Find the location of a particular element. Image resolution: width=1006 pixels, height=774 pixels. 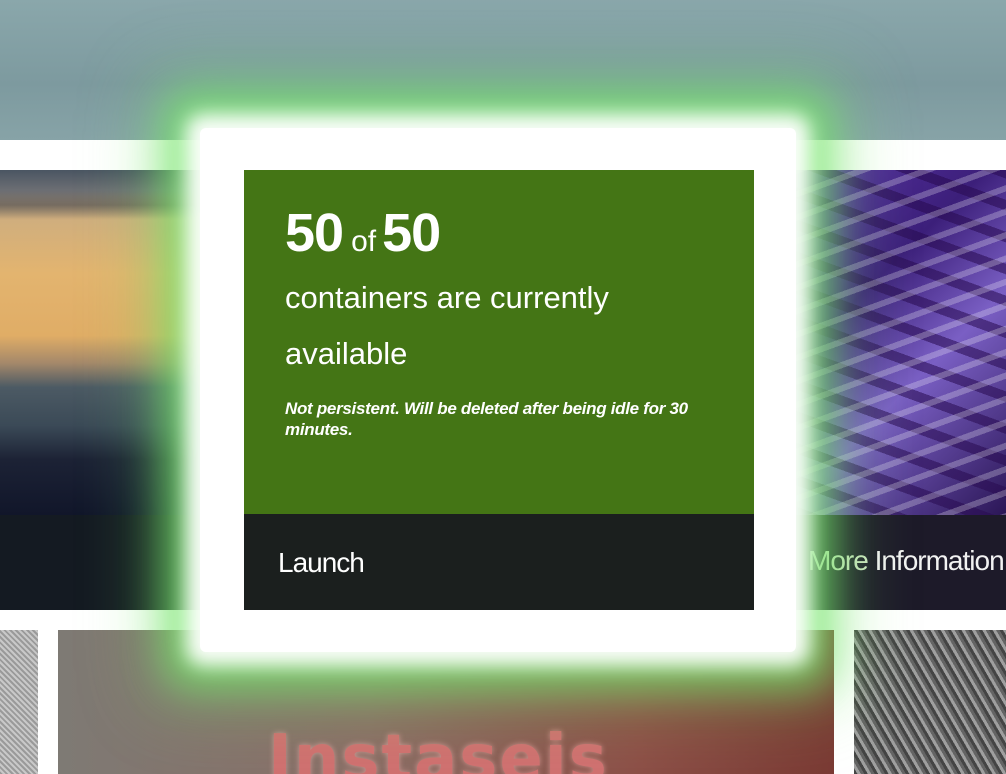

of-label: of is located at coordinates (364, 241).